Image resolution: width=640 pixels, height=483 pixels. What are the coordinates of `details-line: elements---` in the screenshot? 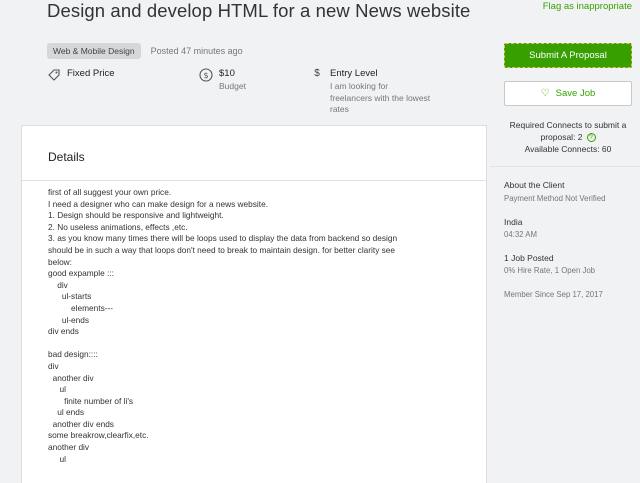 It's located at (81, 307).